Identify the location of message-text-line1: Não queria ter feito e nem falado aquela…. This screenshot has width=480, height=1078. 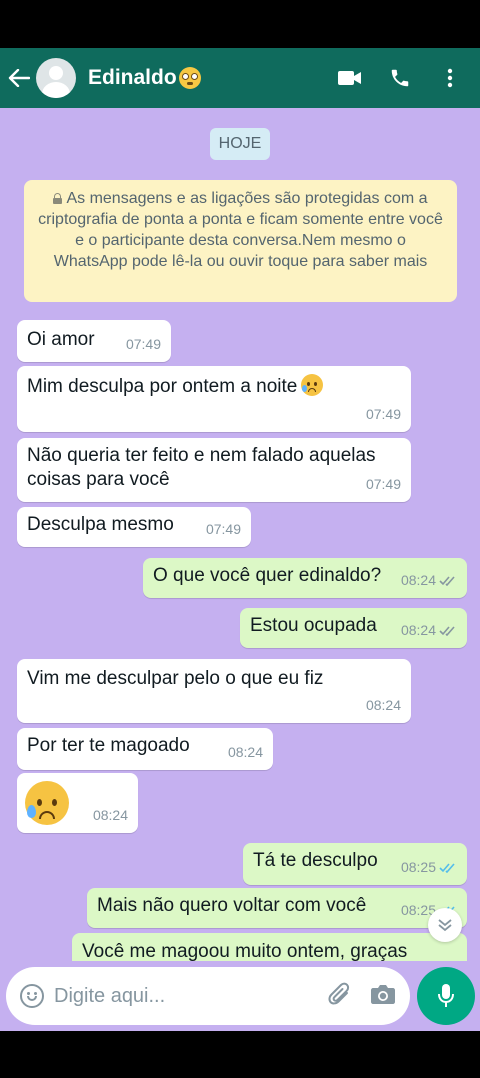
(201, 455).